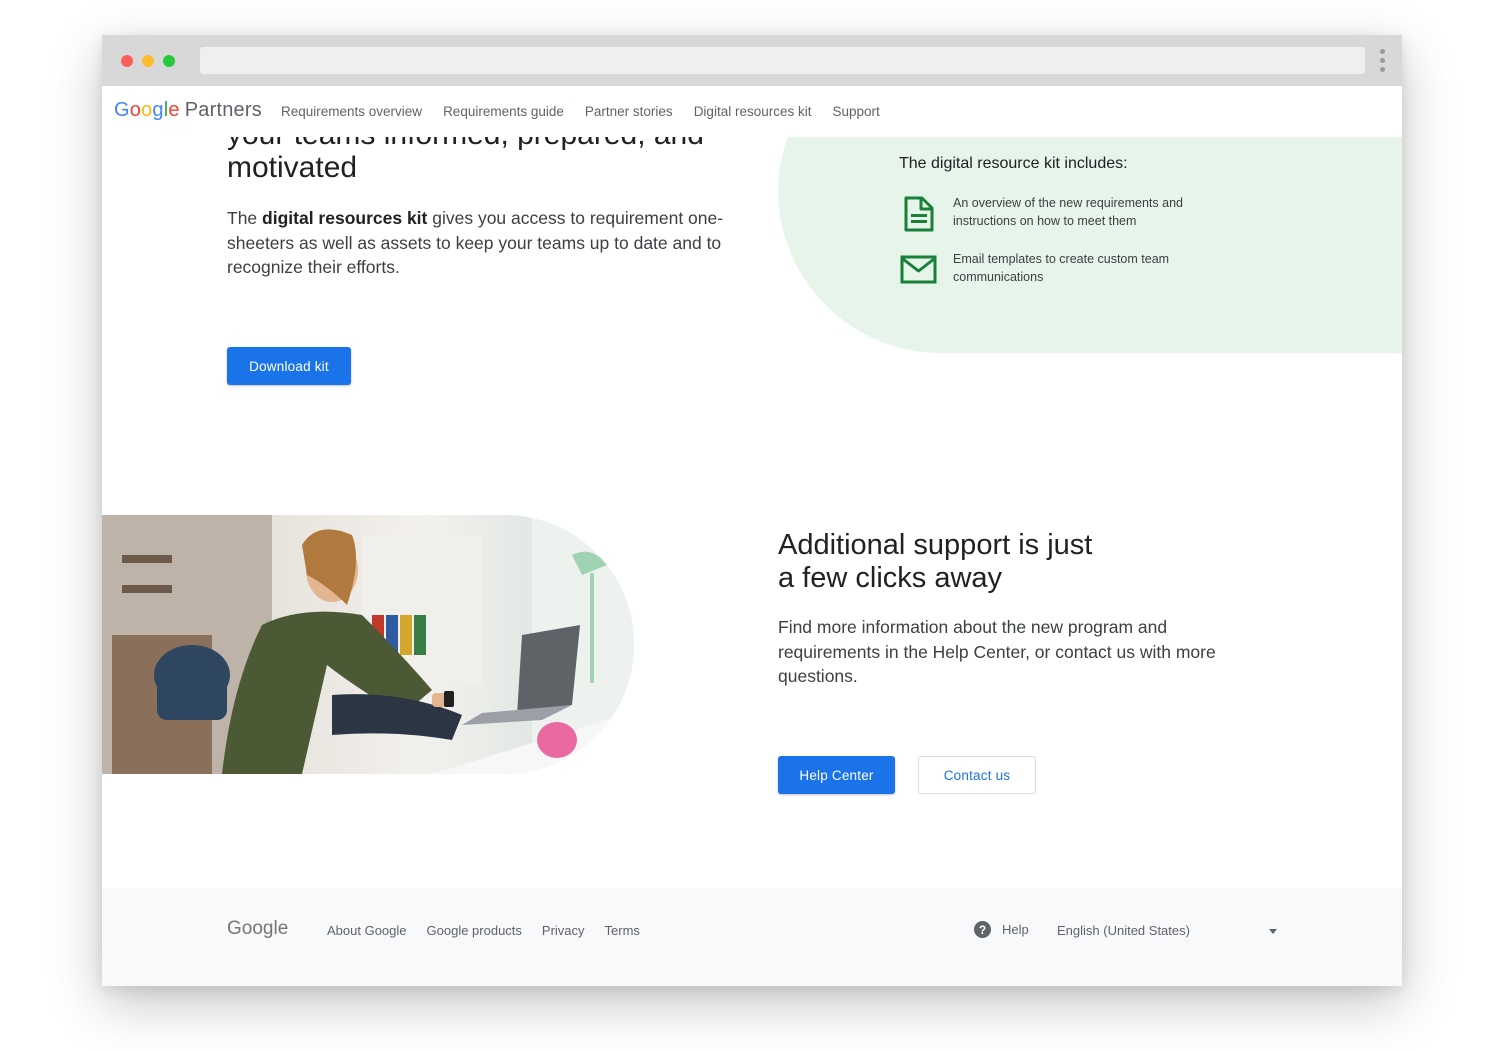  I want to click on nav-link-digital-resources-kit: Digital resources kit, so click(753, 111).